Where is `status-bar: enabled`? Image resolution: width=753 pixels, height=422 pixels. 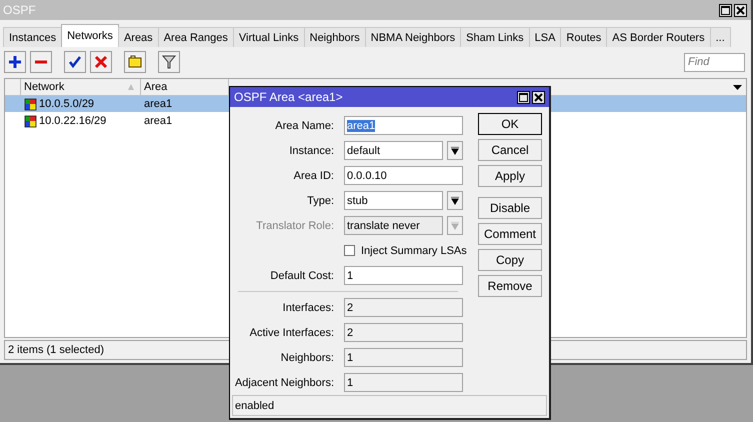 status-bar: enabled is located at coordinates (389, 405).